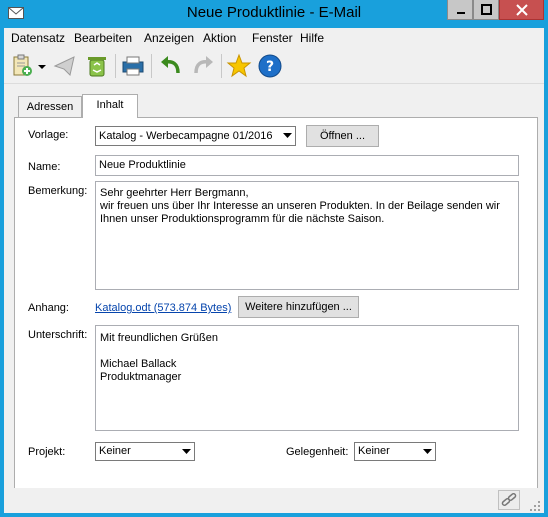 The width and height of the screenshot is (548, 517). What do you see at coordinates (239, 66) in the screenshot?
I see `favorite-star-icon` at bounding box center [239, 66].